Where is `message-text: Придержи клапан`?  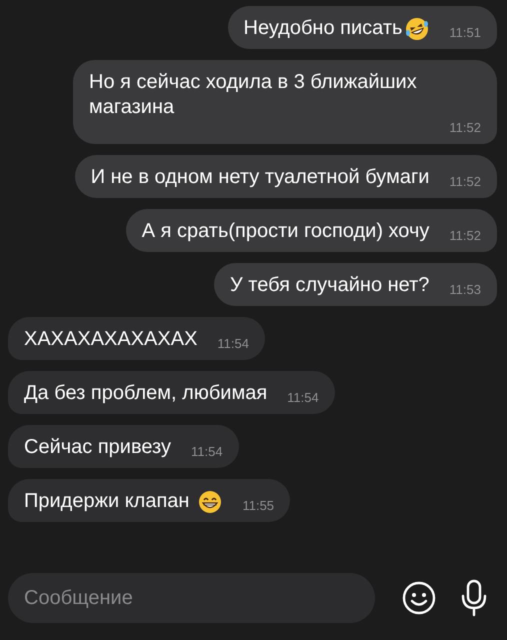
message-text: Придержи клапан is located at coordinates (107, 501).